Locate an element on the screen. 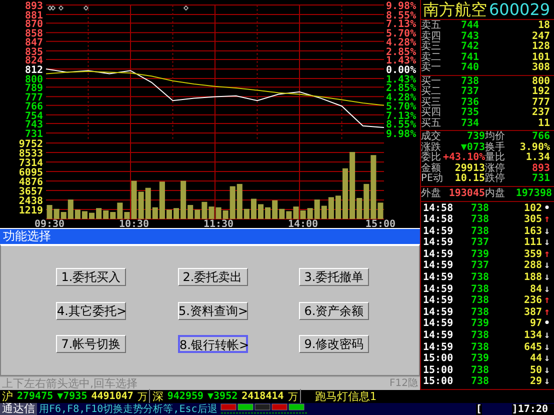 The image size is (554, 415). time-axis-label: 11:30 is located at coordinates (218, 223).